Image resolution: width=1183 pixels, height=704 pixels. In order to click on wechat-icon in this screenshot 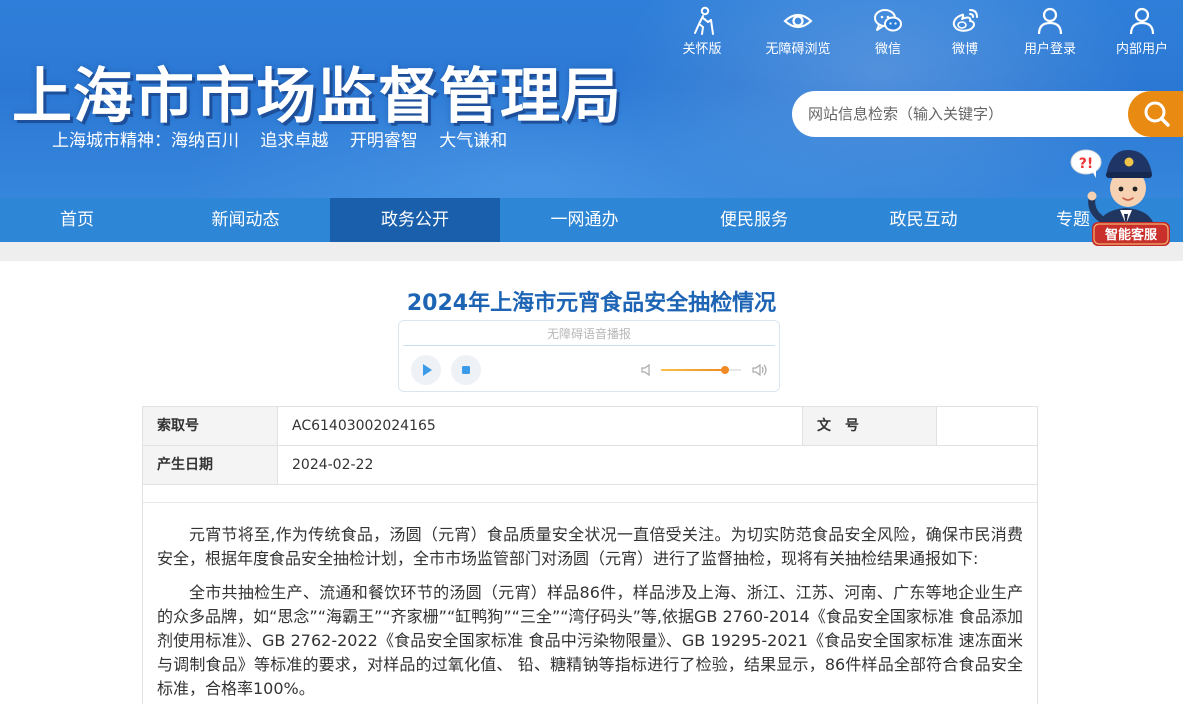, I will do `click(888, 20)`.